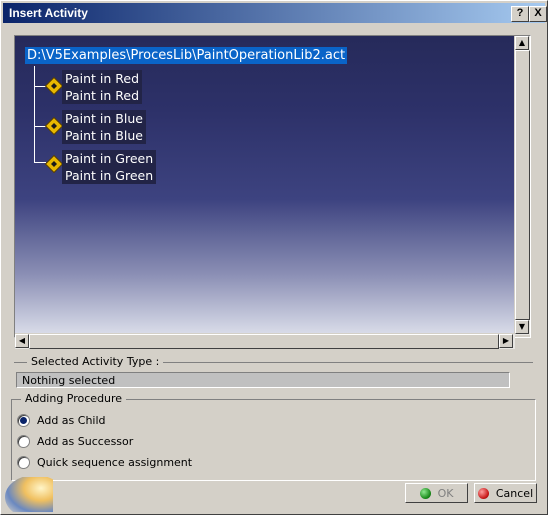  What do you see at coordinates (34, 114) in the screenshot?
I see `tree-connector-line` at bounding box center [34, 114].